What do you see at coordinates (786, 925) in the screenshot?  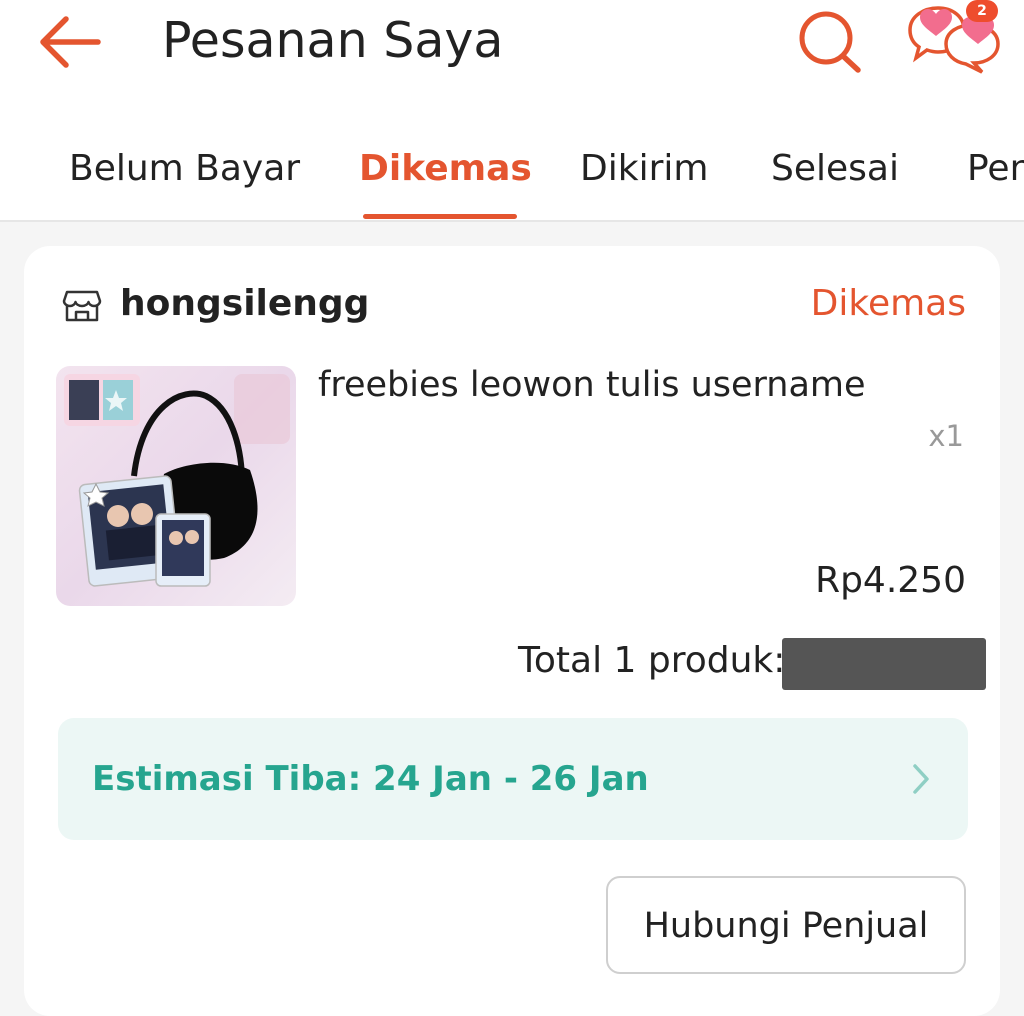 I see `contact-seller-button: Hubungi Penjual` at bounding box center [786, 925].